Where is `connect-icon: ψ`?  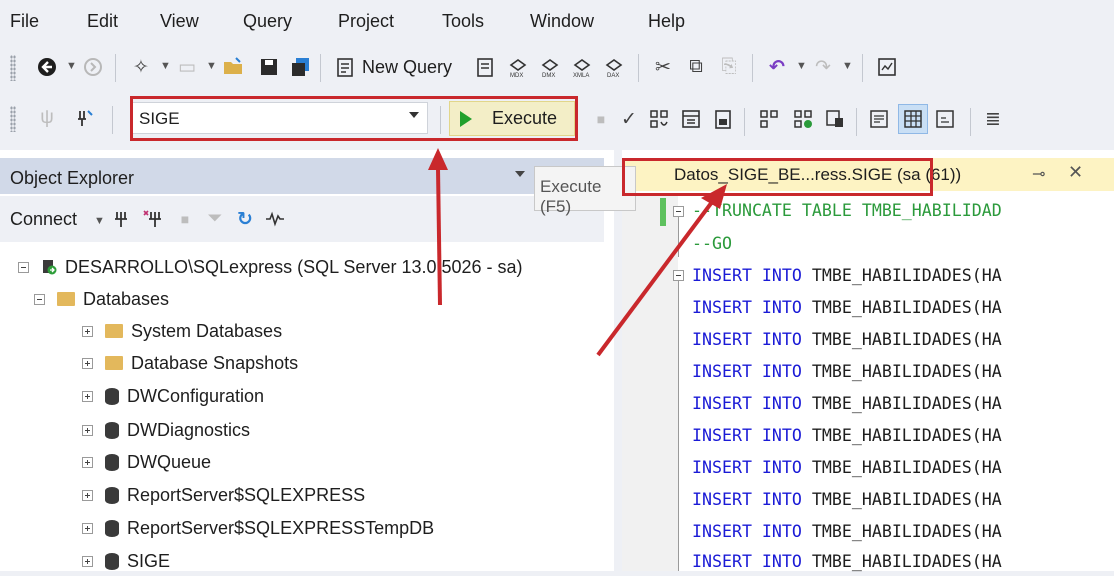 connect-icon: ψ is located at coordinates (47, 118).